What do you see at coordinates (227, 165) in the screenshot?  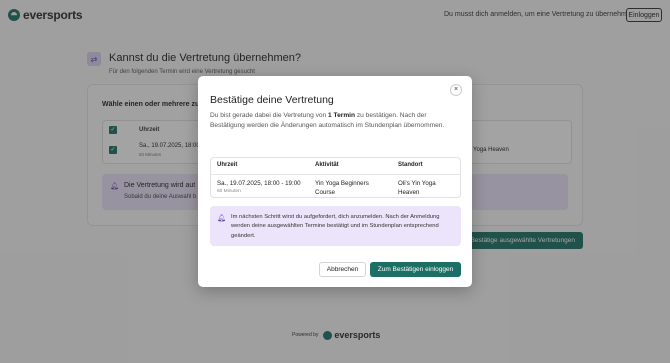 I see `col-header-time: Uhrzeit` at bounding box center [227, 165].